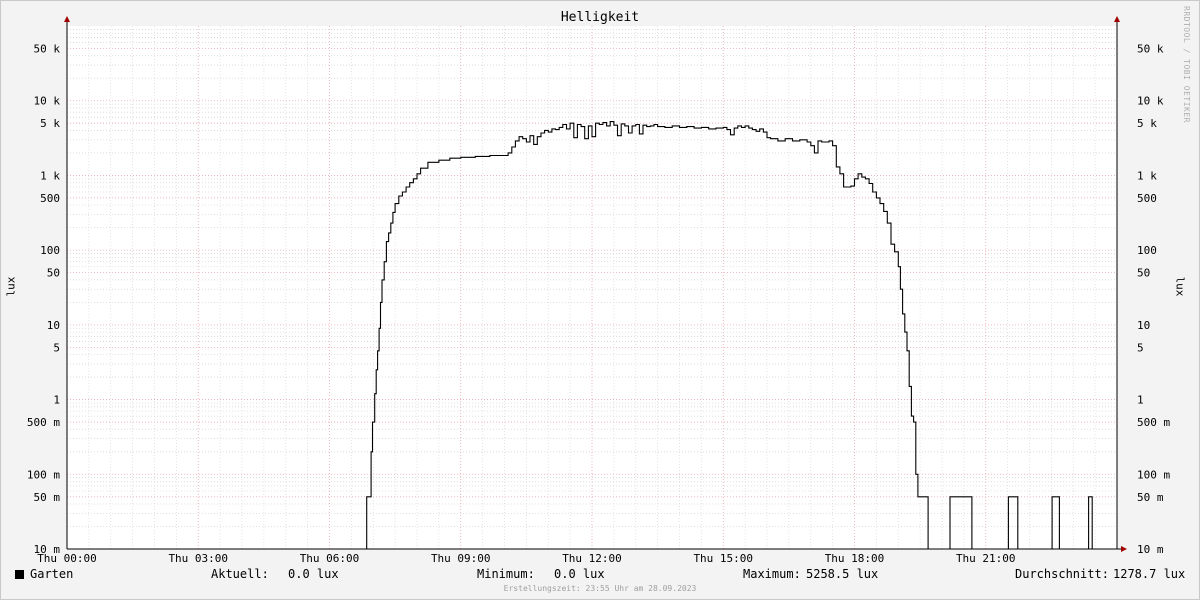 Image resolution: width=1200 pixels, height=600 pixels. I want to click on y-tick-label-left: 5 k, so click(50, 123).